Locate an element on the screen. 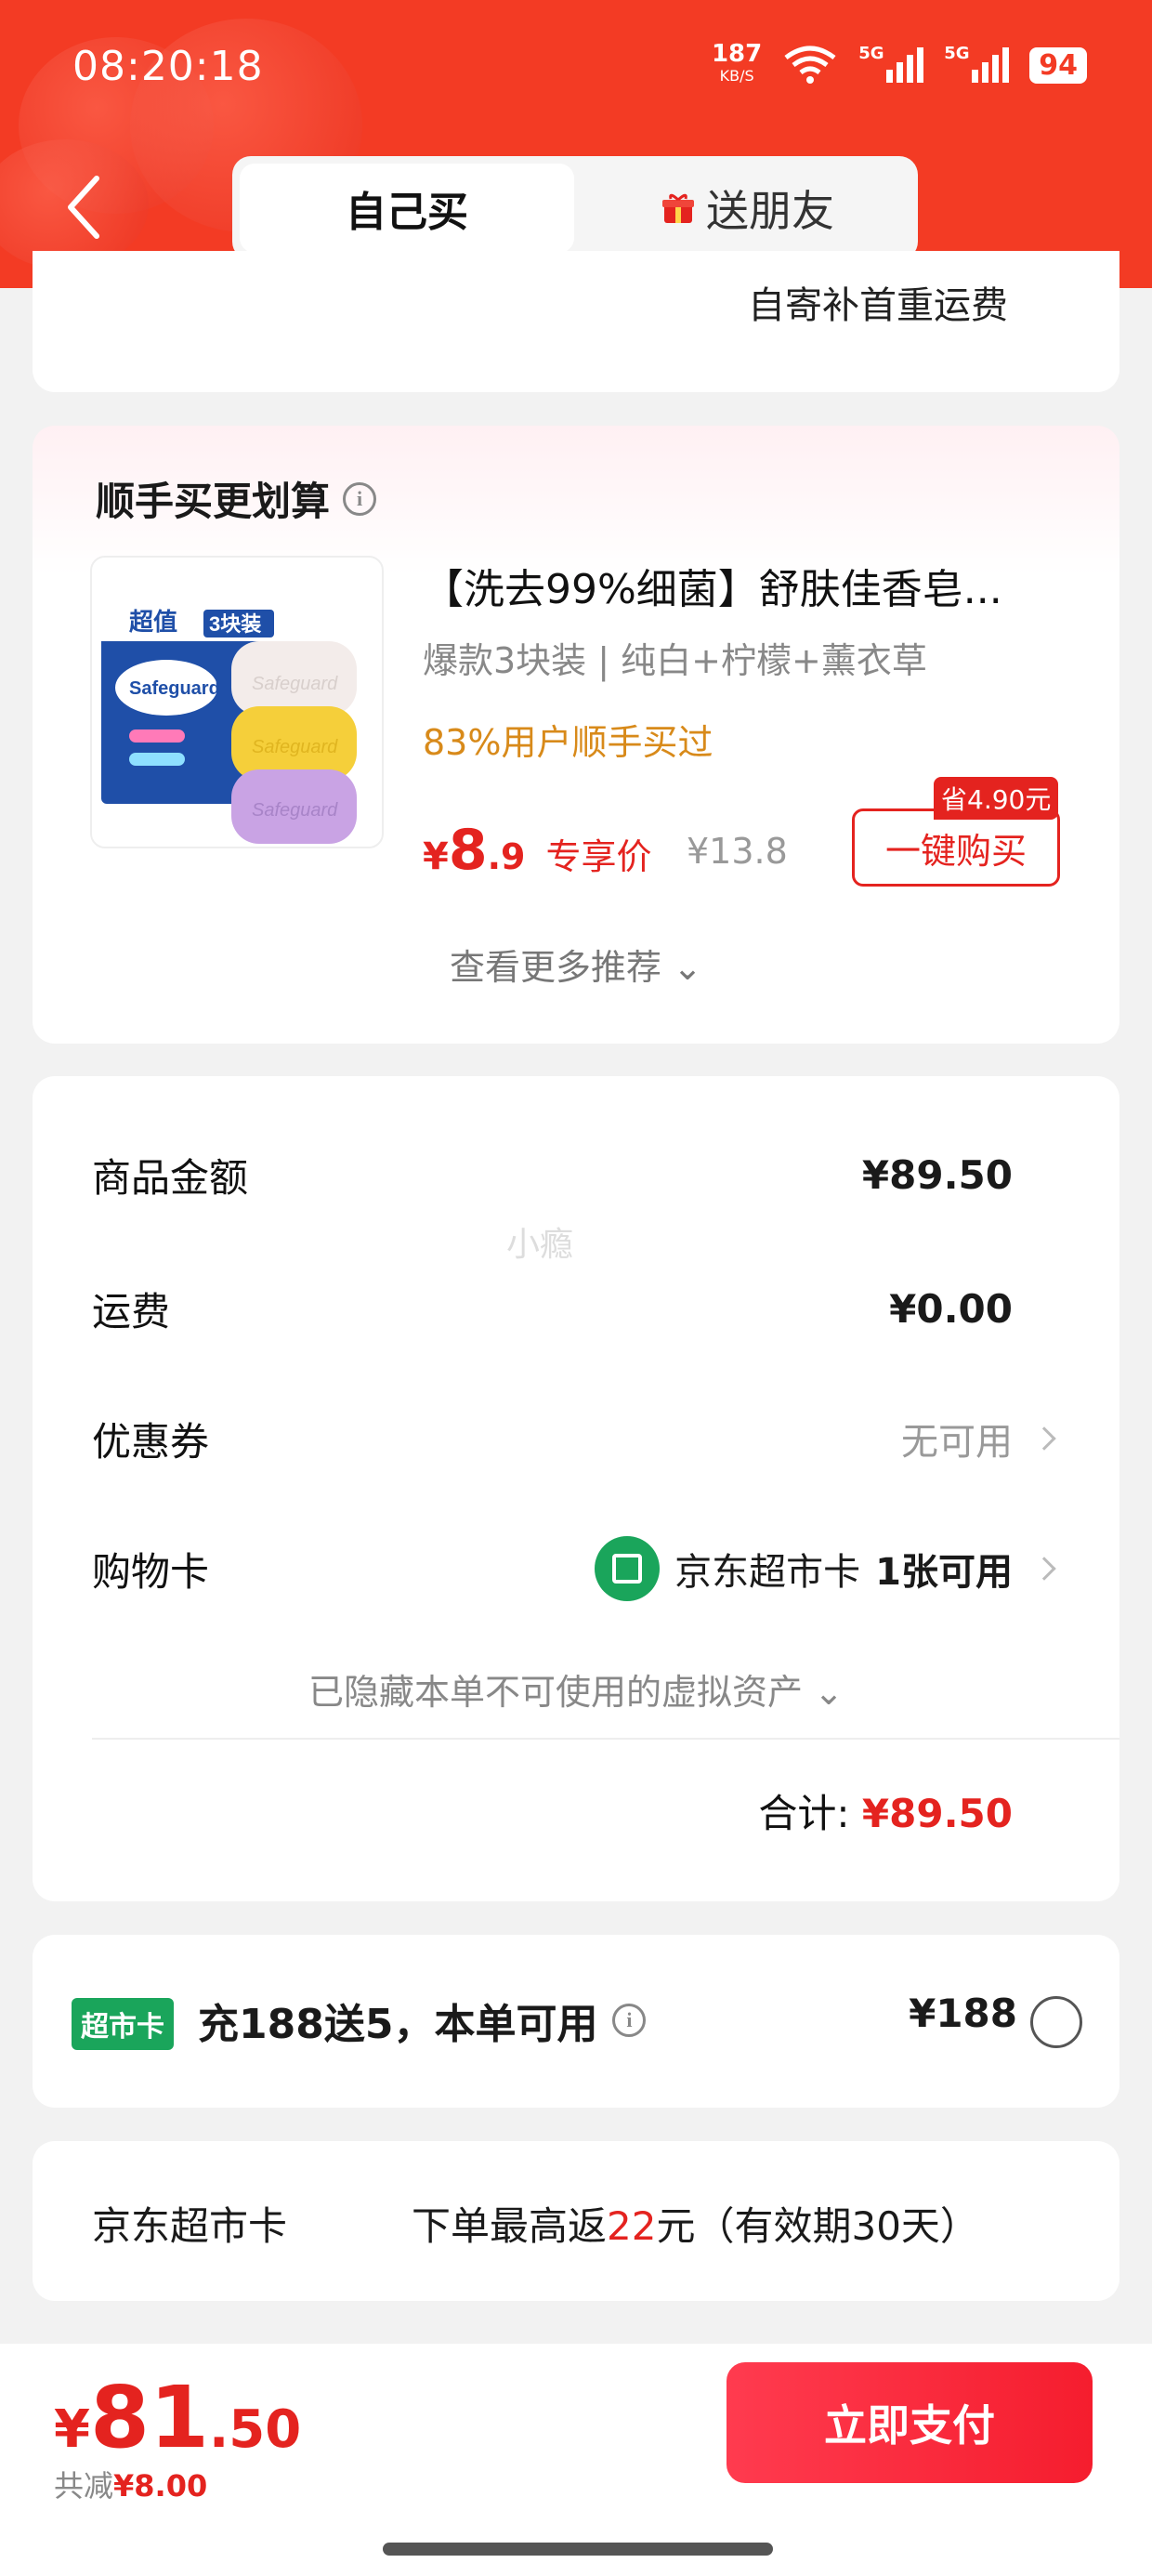 The width and height of the screenshot is (1152, 2576). shipping-note: 自寄补首重运费 is located at coordinates (878, 305).